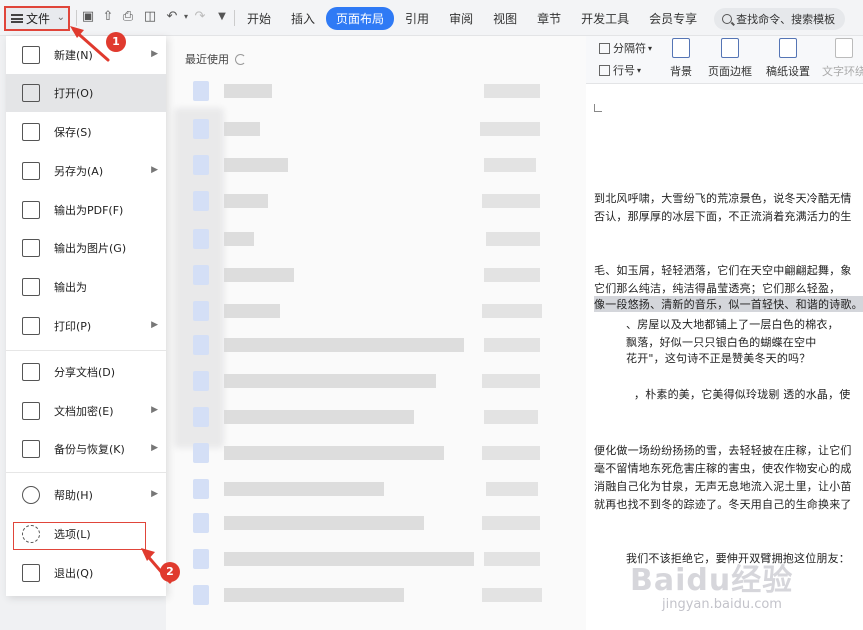 This screenshot has height=630, width=863. What do you see at coordinates (31, 132) in the screenshot?
I see `save-icon` at bounding box center [31, 132].